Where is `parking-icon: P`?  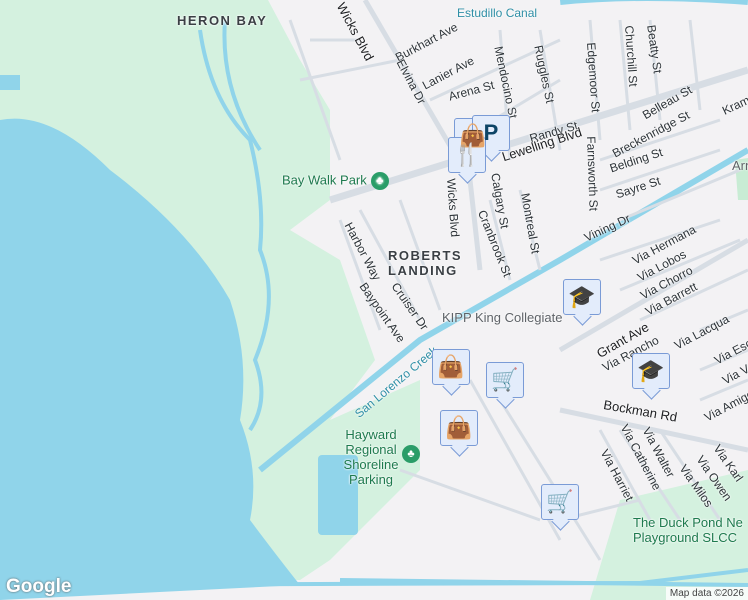 parking-icon: P is located at coordinates (491, 132).